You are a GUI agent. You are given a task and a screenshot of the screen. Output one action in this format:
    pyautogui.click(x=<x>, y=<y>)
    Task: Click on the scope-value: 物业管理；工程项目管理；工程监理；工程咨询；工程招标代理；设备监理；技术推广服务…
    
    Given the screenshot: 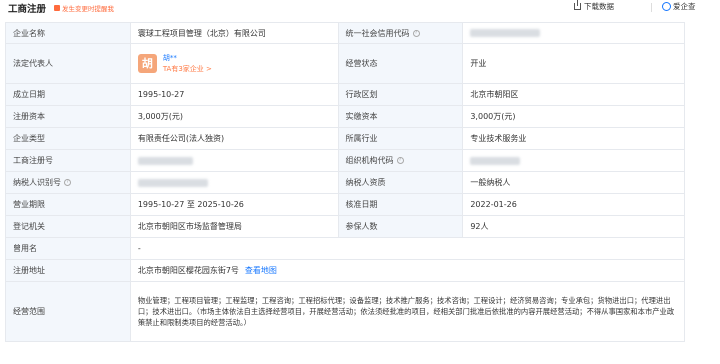 What is the action you would take?
    pyautogui.click(x=408, y=311)
    